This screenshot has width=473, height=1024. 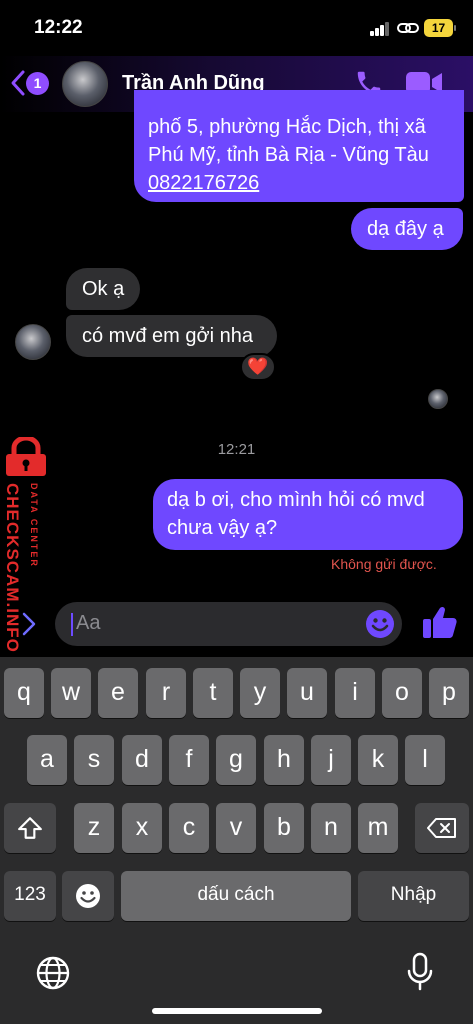 I want to click on microphone-icon, so click(x=420, y=972).